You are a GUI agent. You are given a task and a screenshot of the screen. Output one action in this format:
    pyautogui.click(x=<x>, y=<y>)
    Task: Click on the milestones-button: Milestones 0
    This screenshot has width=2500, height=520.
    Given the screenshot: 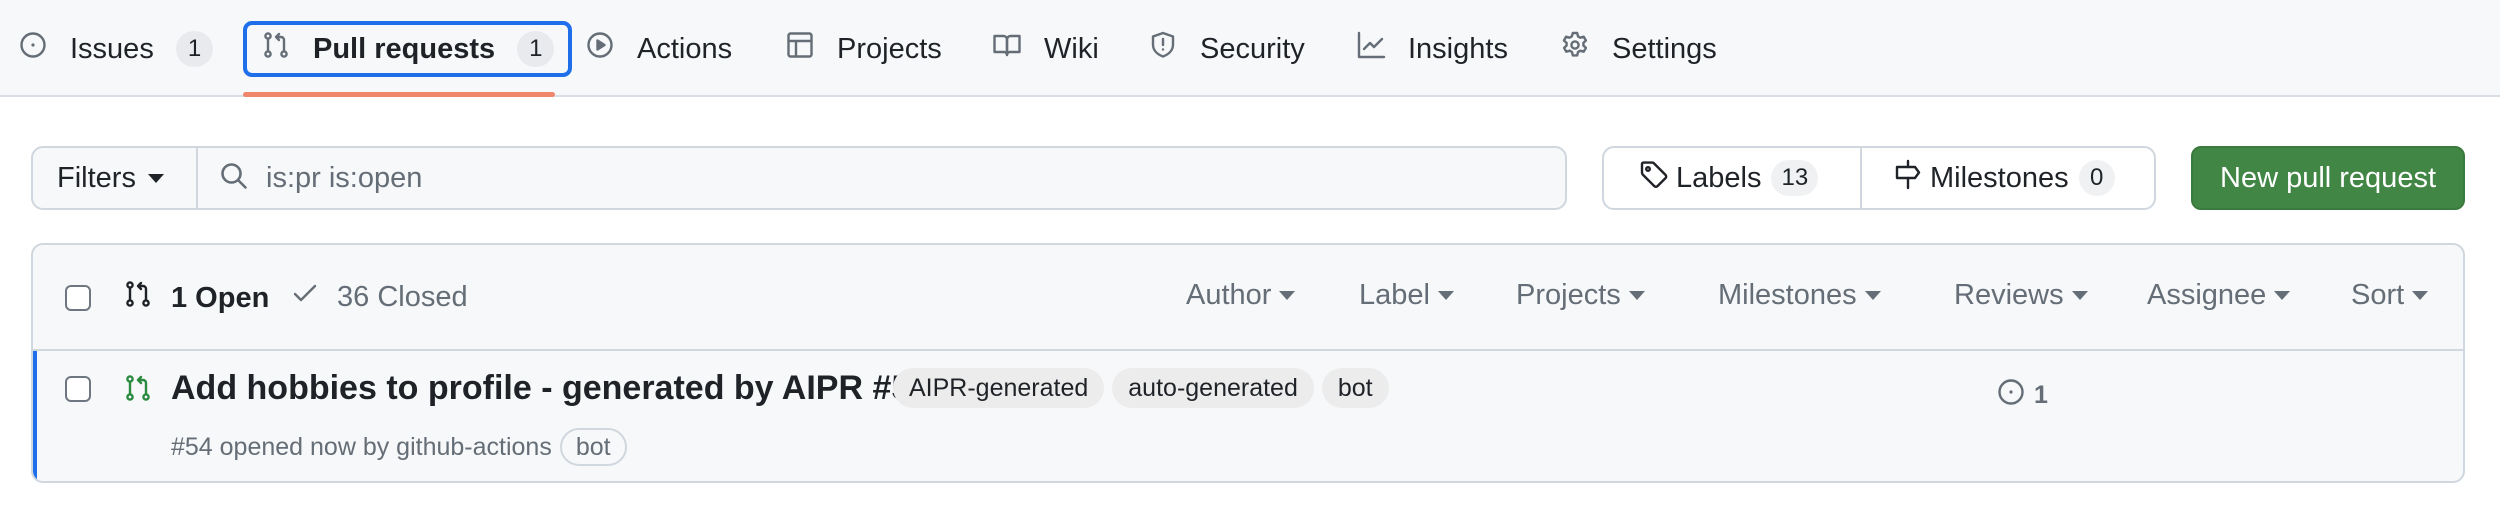 What is the action you would take?
    pyautogui.click(x=1988, y=178)
    